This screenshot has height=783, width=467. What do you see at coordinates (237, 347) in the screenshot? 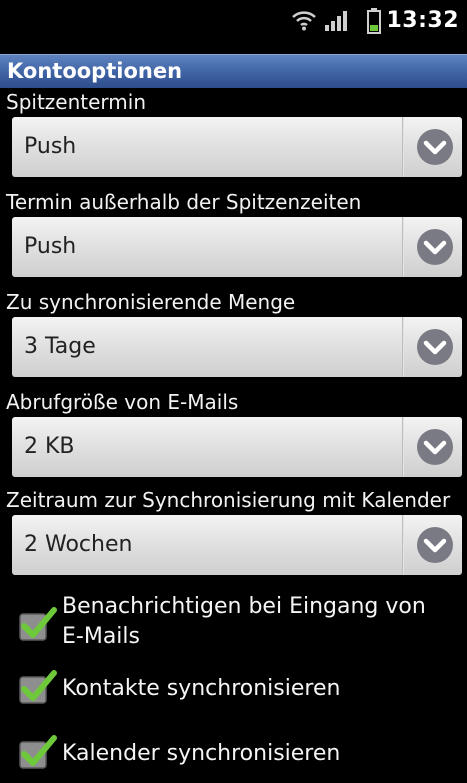
I see `dropdown-sync-amount: 3 Tage` at bounding box center [237, 347].